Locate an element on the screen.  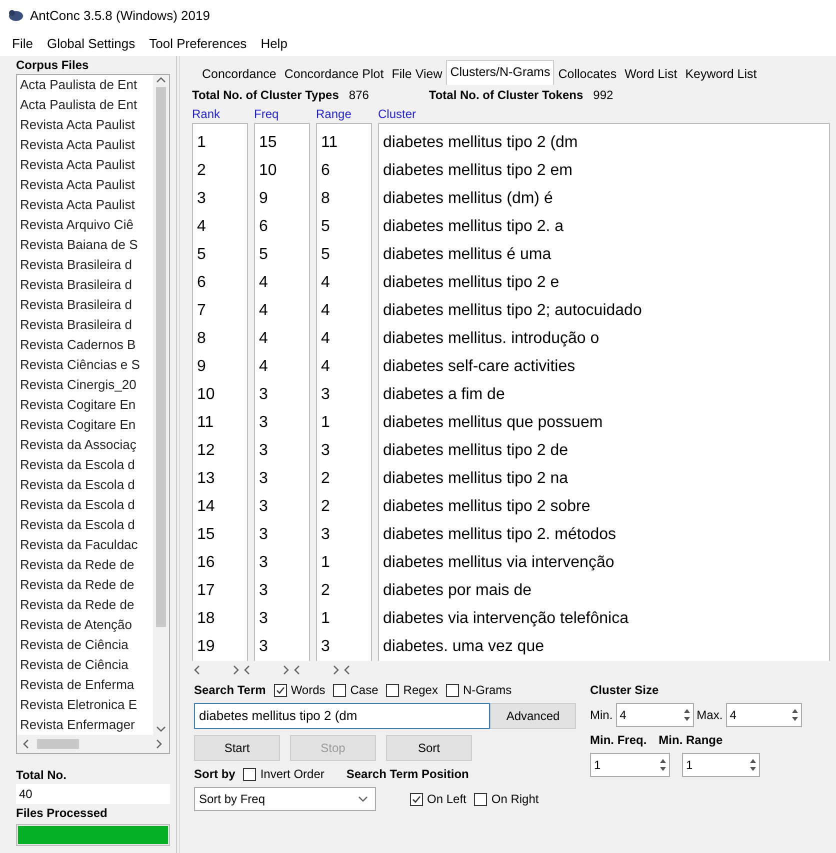
table-cell-text: 9 is located at coordinates (201, 367).